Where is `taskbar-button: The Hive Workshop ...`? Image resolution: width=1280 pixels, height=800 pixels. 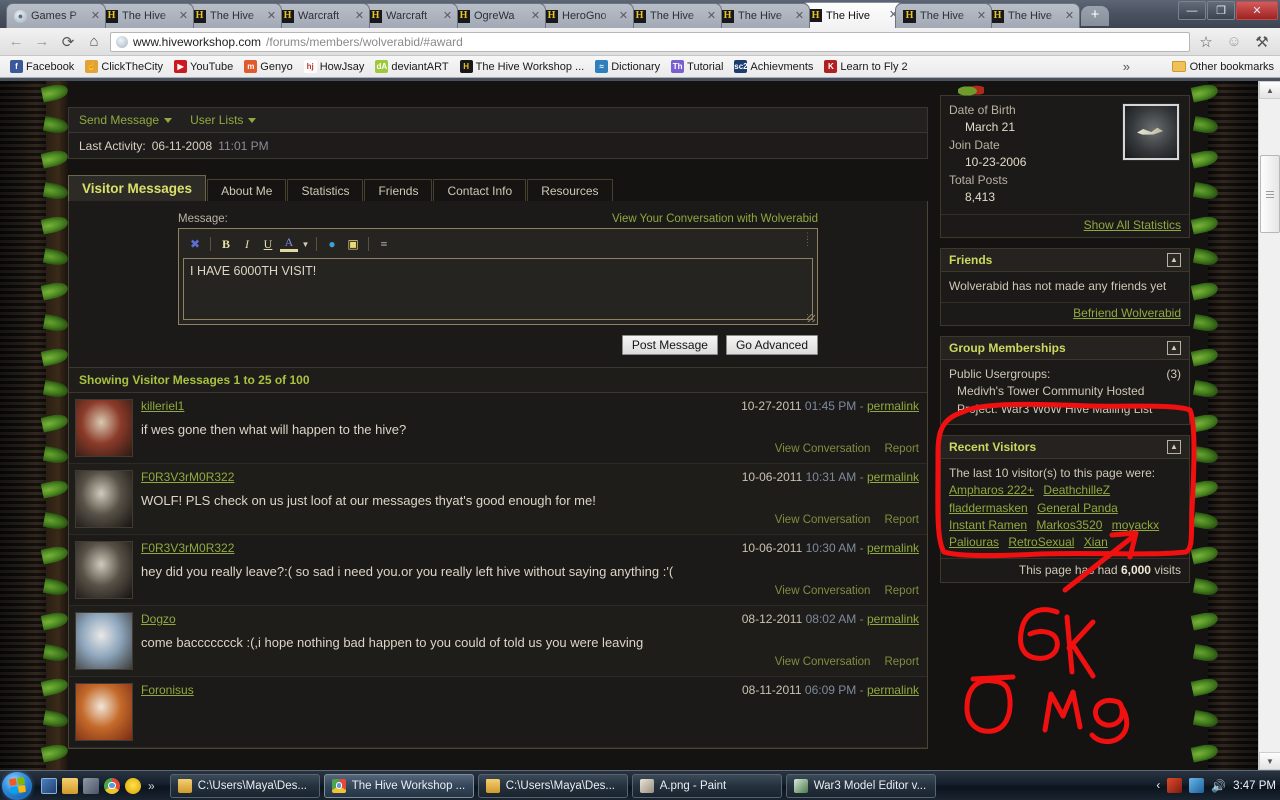 taskbar-button: The Hive Workshop ... is located at coordinates (398, 785).